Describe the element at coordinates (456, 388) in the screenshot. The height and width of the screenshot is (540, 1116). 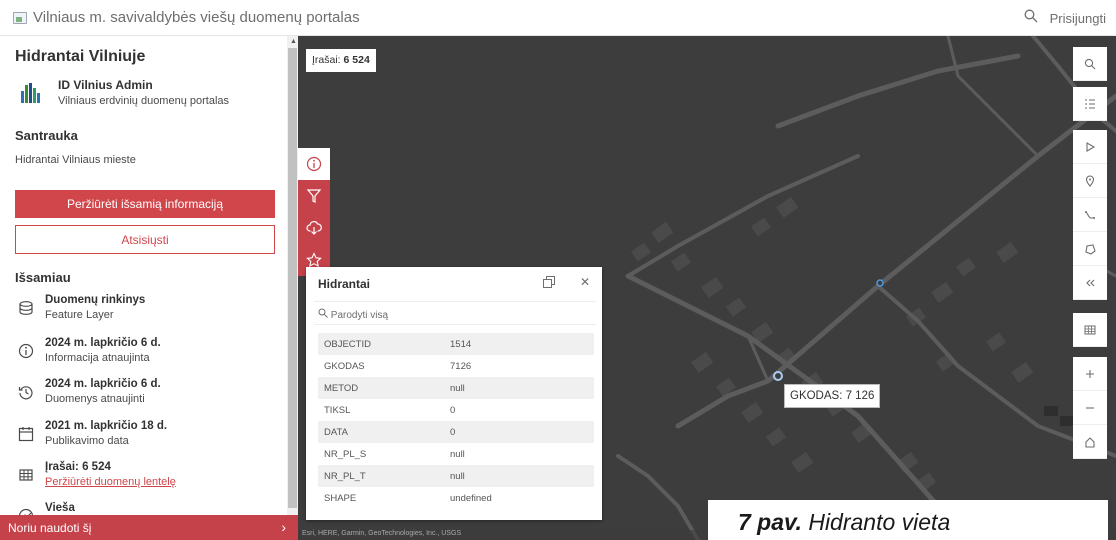
I see `table-row: METOD null` at that location.